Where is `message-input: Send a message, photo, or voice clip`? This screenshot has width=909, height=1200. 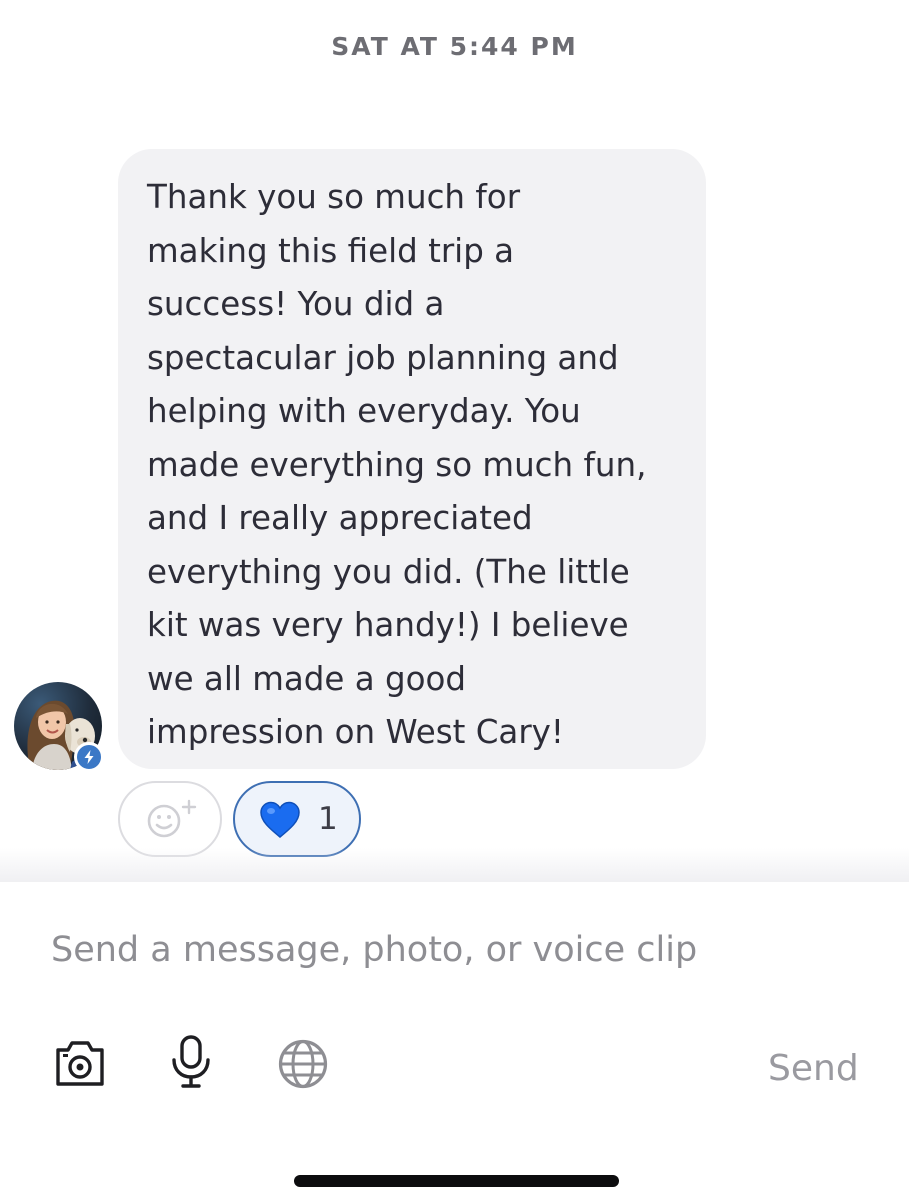
message-input: Send a message, photo, or voice clip is located at coordinates (451, 950).